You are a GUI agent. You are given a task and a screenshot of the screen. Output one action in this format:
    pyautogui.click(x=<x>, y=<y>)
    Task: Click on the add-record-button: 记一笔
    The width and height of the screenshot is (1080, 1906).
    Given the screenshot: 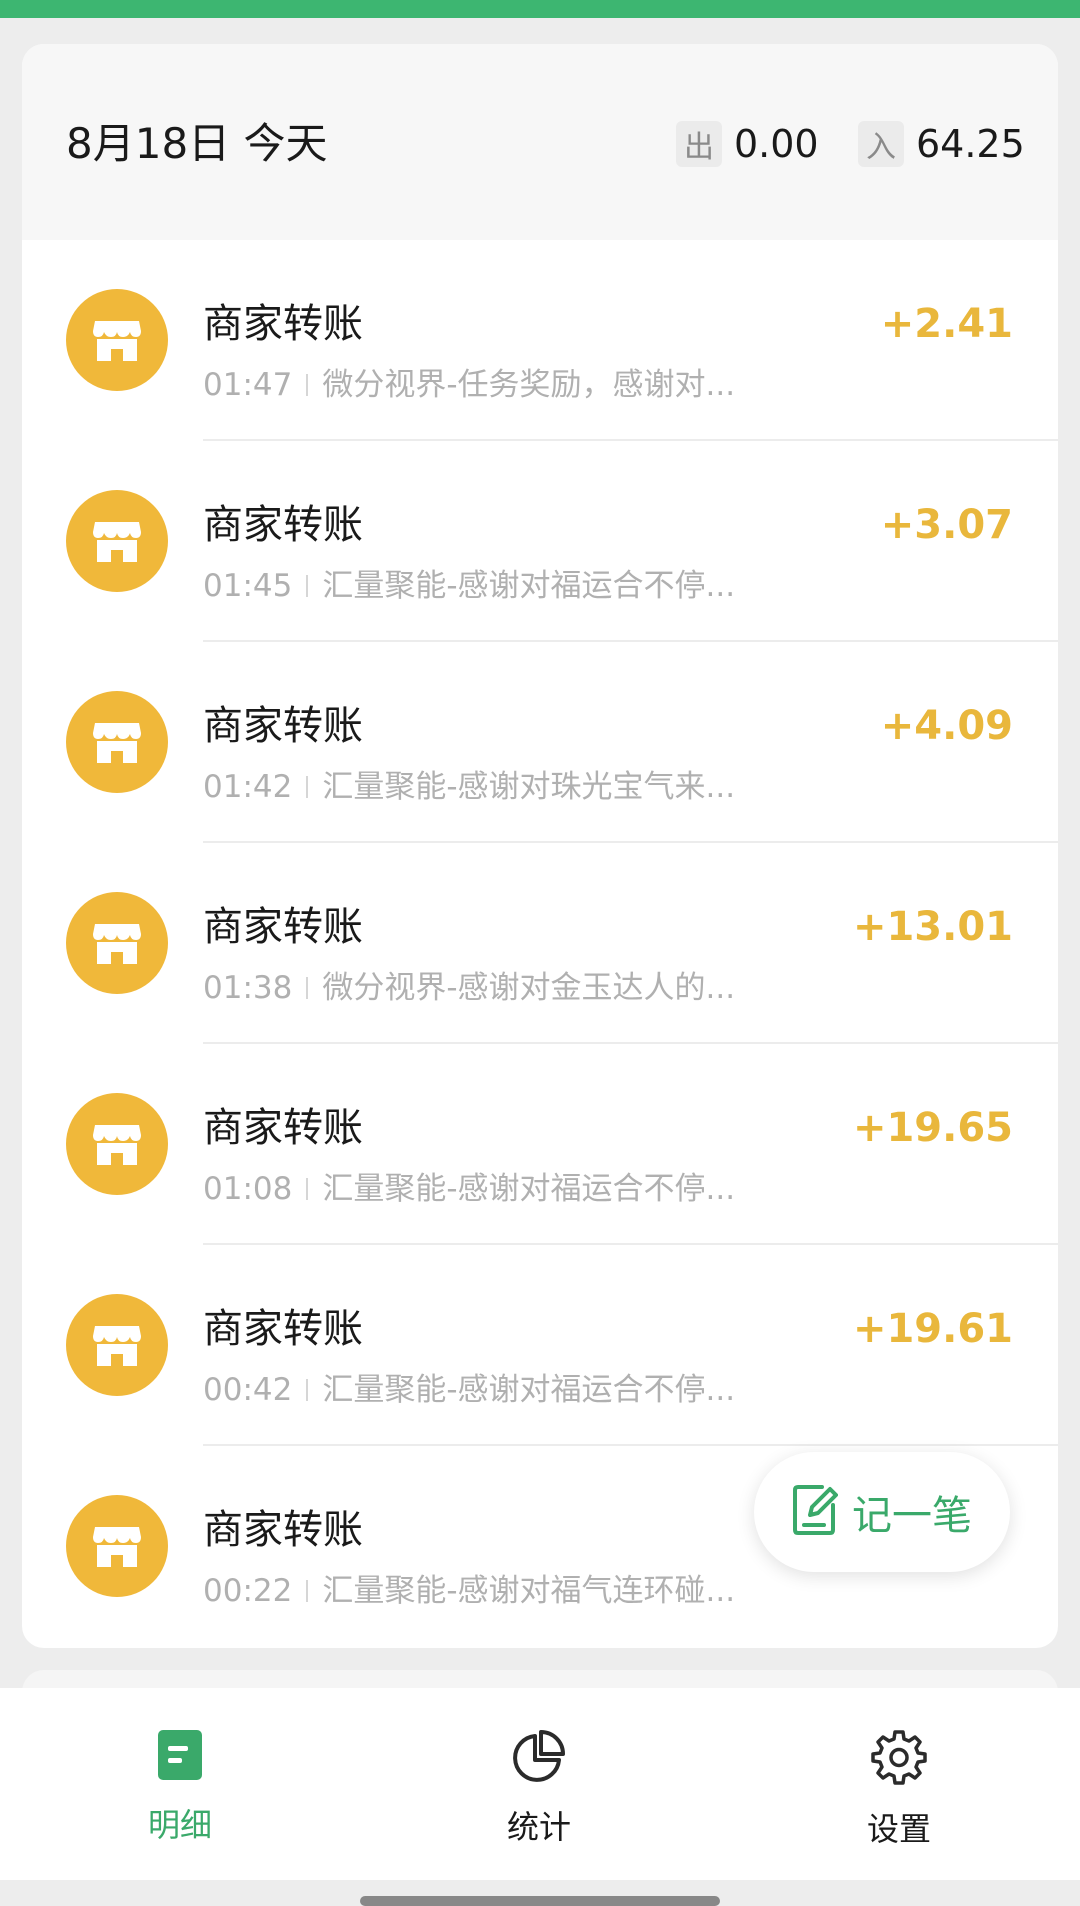 What is the action you would take?
    pyautogui.click(x=882, y=1512)
    